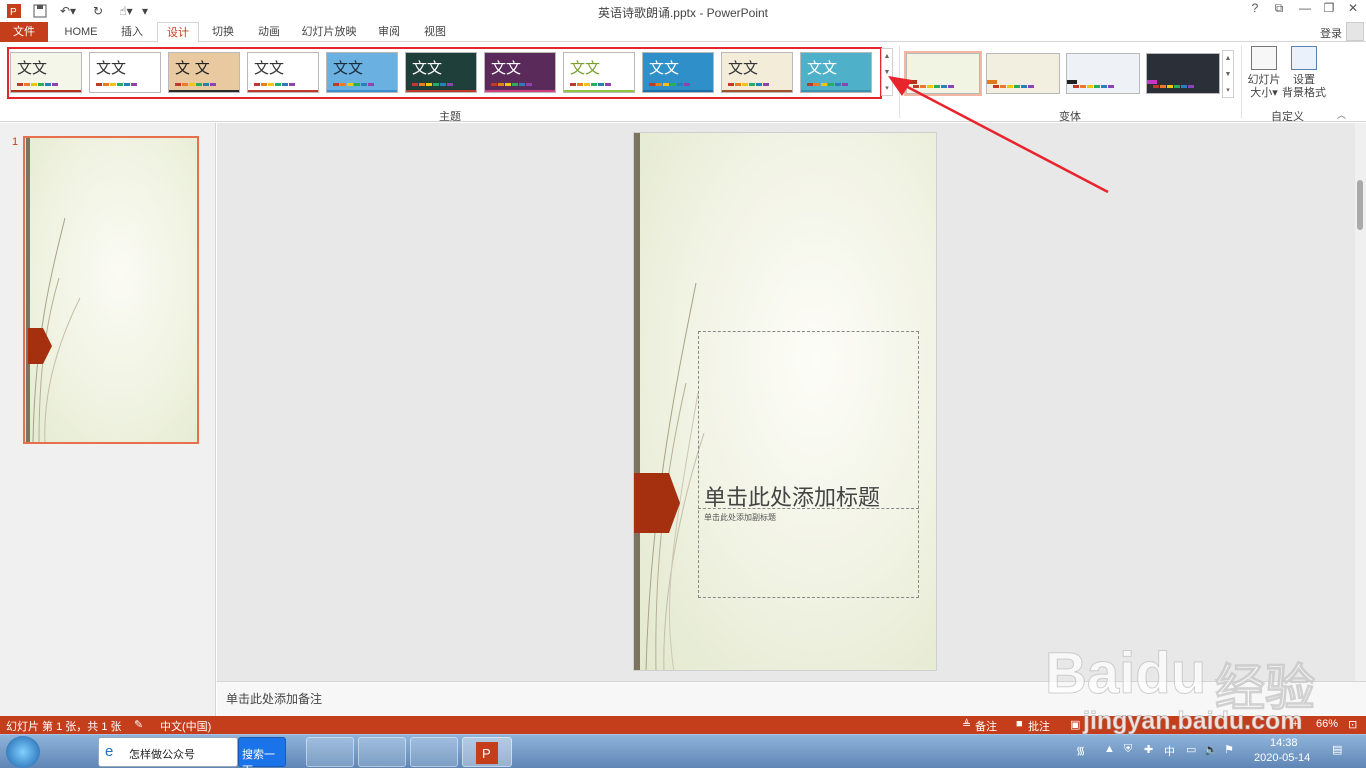 The width and height of the screenshot is (1366, 778). What do you see at coordinates (1341, 114) in the screenshot?
I see `collapse-ribbon-icon: ︿` at bounding box center [1341, 114].